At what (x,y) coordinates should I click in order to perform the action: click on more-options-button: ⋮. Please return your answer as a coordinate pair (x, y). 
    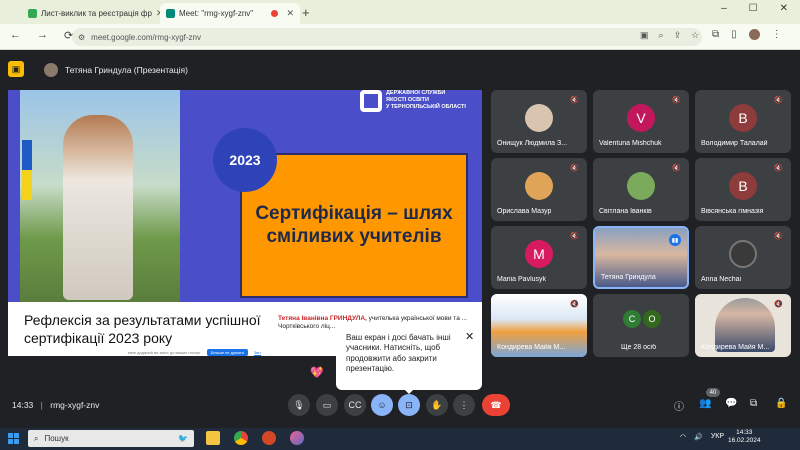
    Looking at the image, I should click on (464, 405).